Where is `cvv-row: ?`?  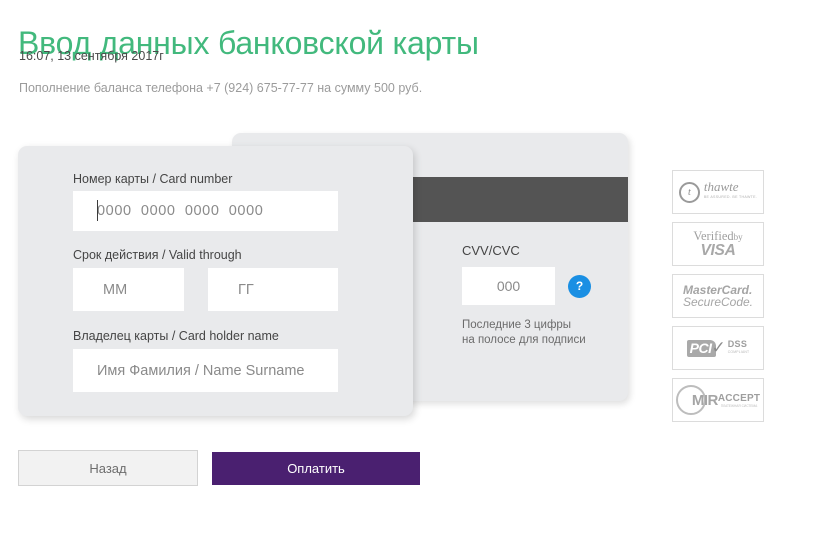 cvv-row: ? is located at coordinates (542, 286).